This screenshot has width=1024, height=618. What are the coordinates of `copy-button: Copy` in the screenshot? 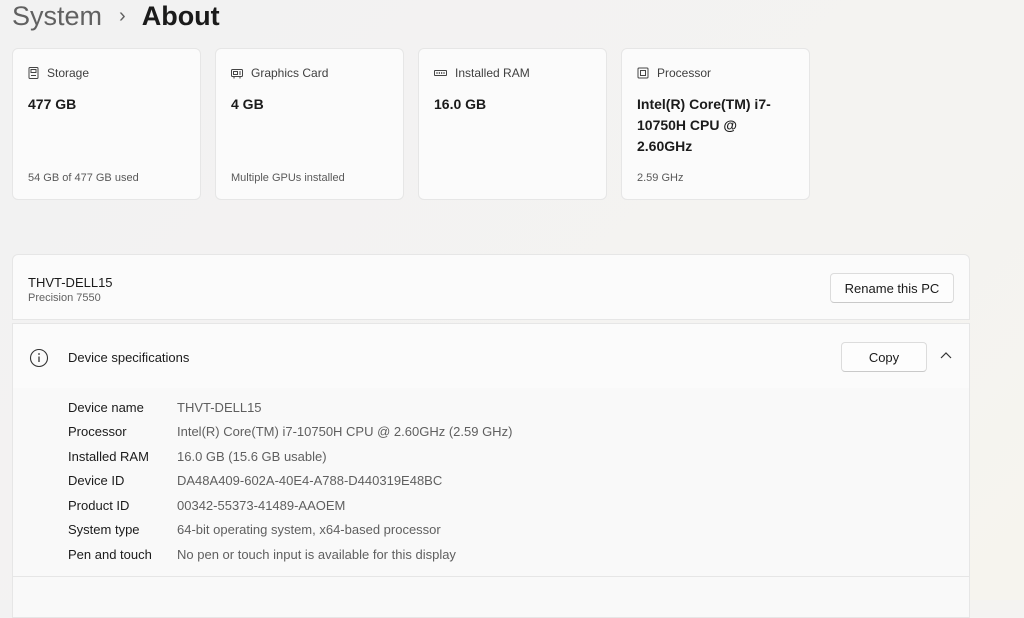 It's located at (884, 357).